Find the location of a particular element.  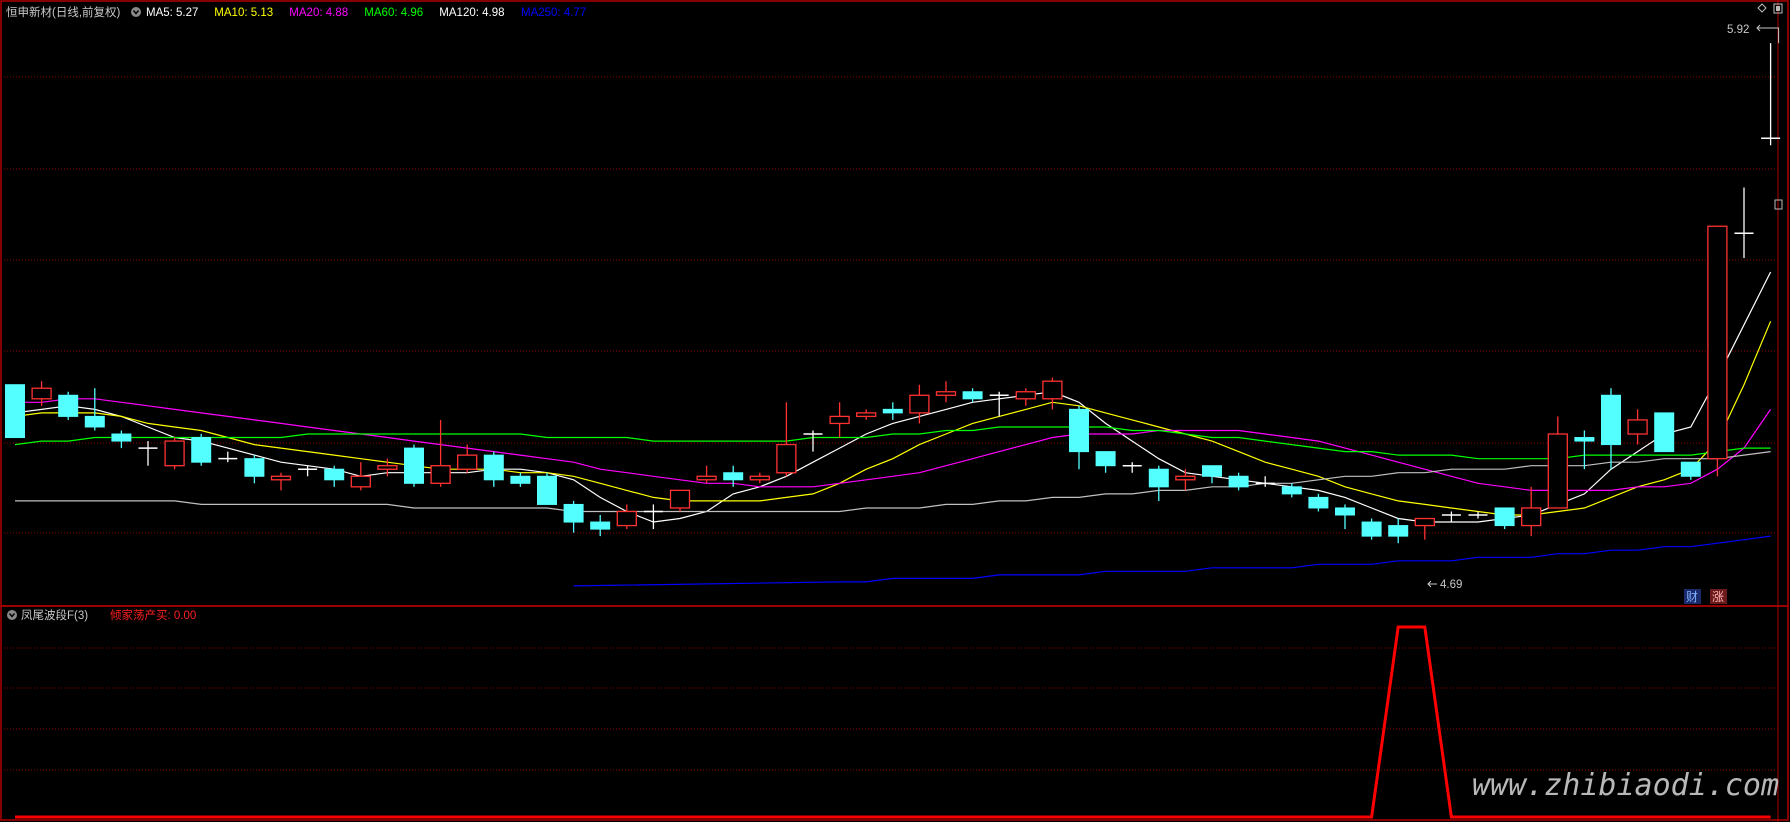

low-price-label: 4.69 is located at coordinates (1451, 585).